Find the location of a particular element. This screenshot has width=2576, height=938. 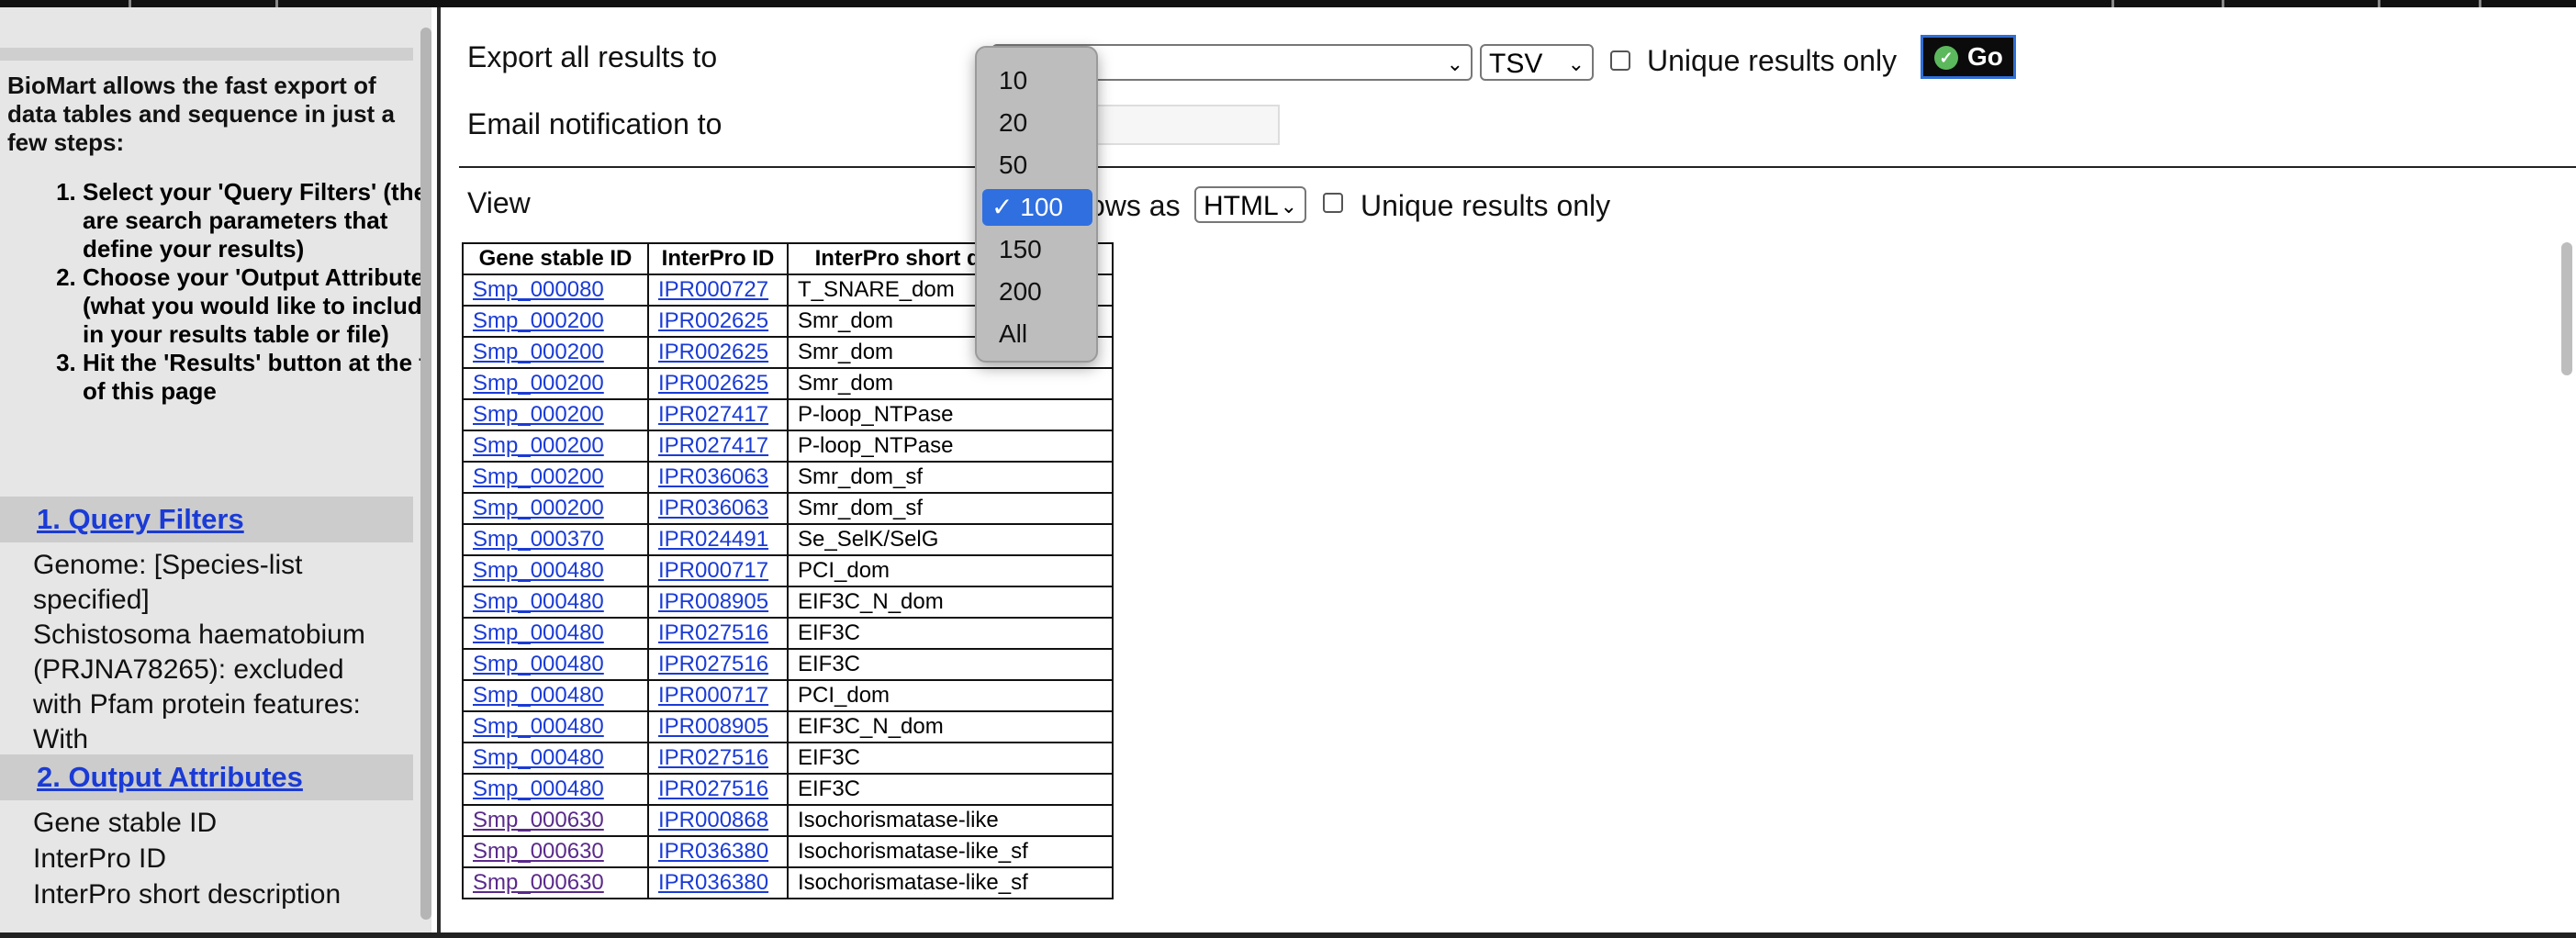

interpro-id-cell: IPR002625 is located at coordinates (718, 353).